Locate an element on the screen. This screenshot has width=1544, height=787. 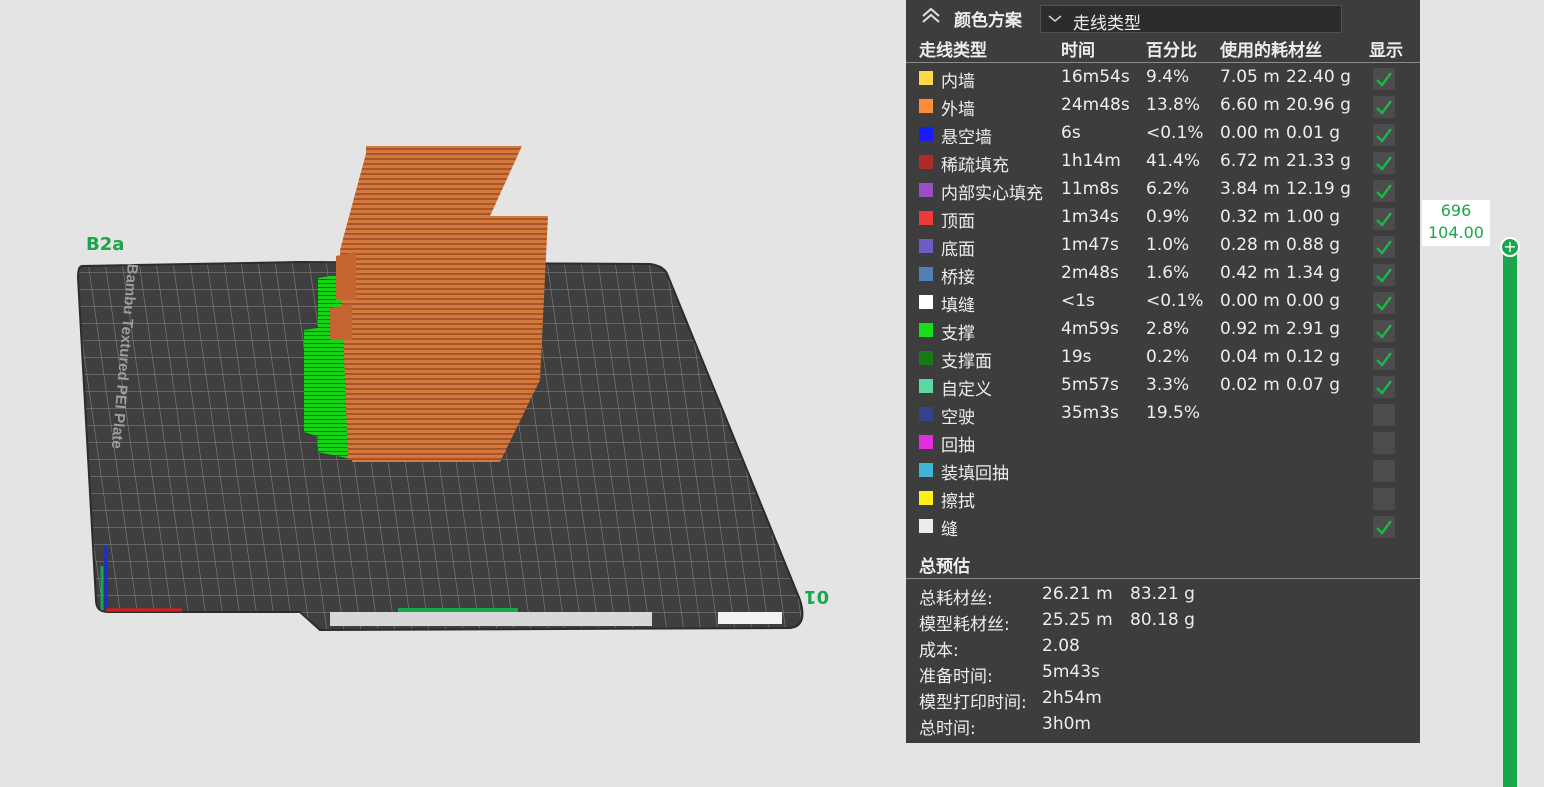
feature-weight: 22.40 g is located at coordinates (1318, 77).